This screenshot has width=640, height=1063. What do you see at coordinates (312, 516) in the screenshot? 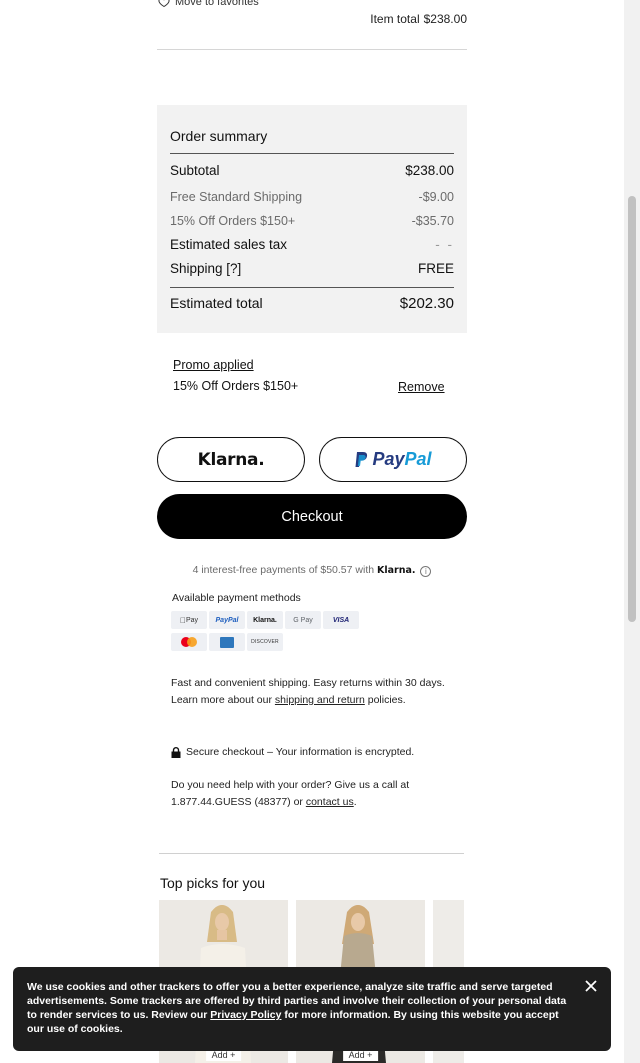
I see `checkout-button: Checkout` at bounding box center [312, 516].